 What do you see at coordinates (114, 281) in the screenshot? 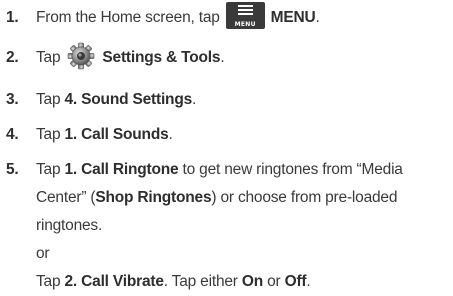
I see `call-vibrate-label: 2. Call Vibrate` at bounding box center [114, 281].